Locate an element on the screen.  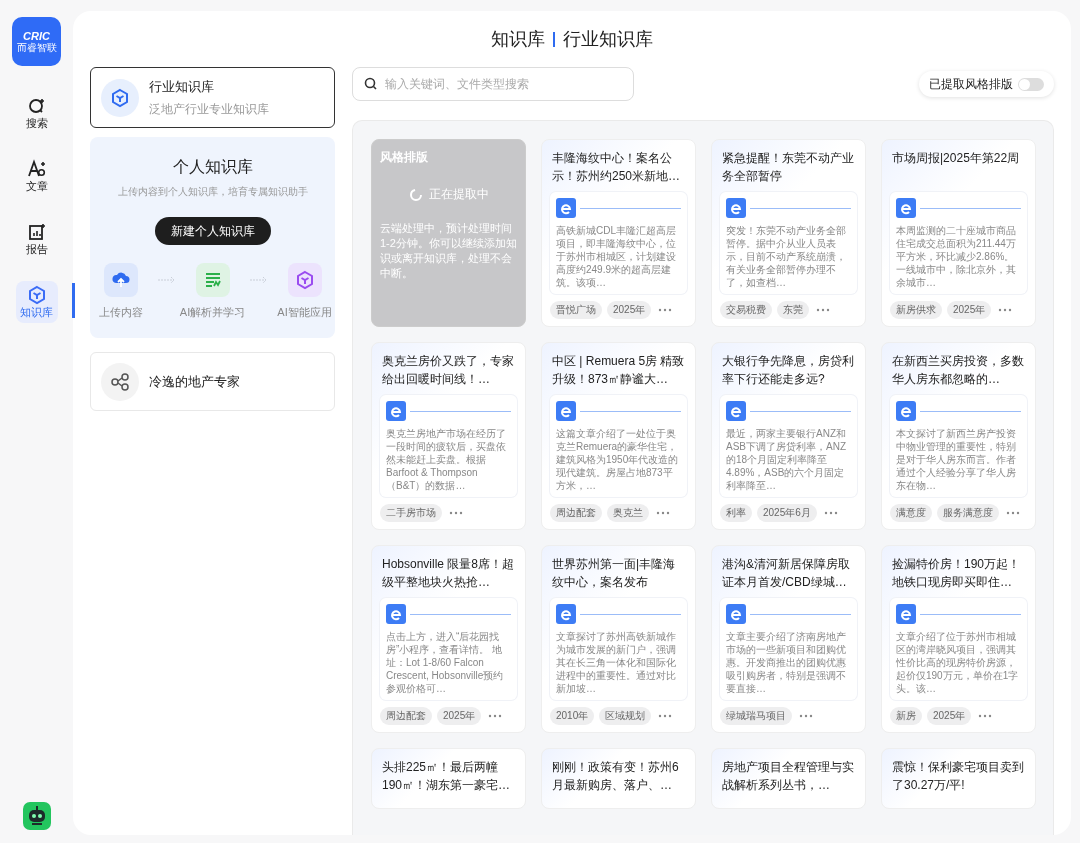
article-card: 在新西兰买房投资，多数华人房东都忽略的… 本文探讨了新西兰房产投资中物业管理的重要性，特别是对于华人房东而言。作者通过个人经验分享了华人房东在物… 满意度 服务满意度 is located at coordinates (958, 436).